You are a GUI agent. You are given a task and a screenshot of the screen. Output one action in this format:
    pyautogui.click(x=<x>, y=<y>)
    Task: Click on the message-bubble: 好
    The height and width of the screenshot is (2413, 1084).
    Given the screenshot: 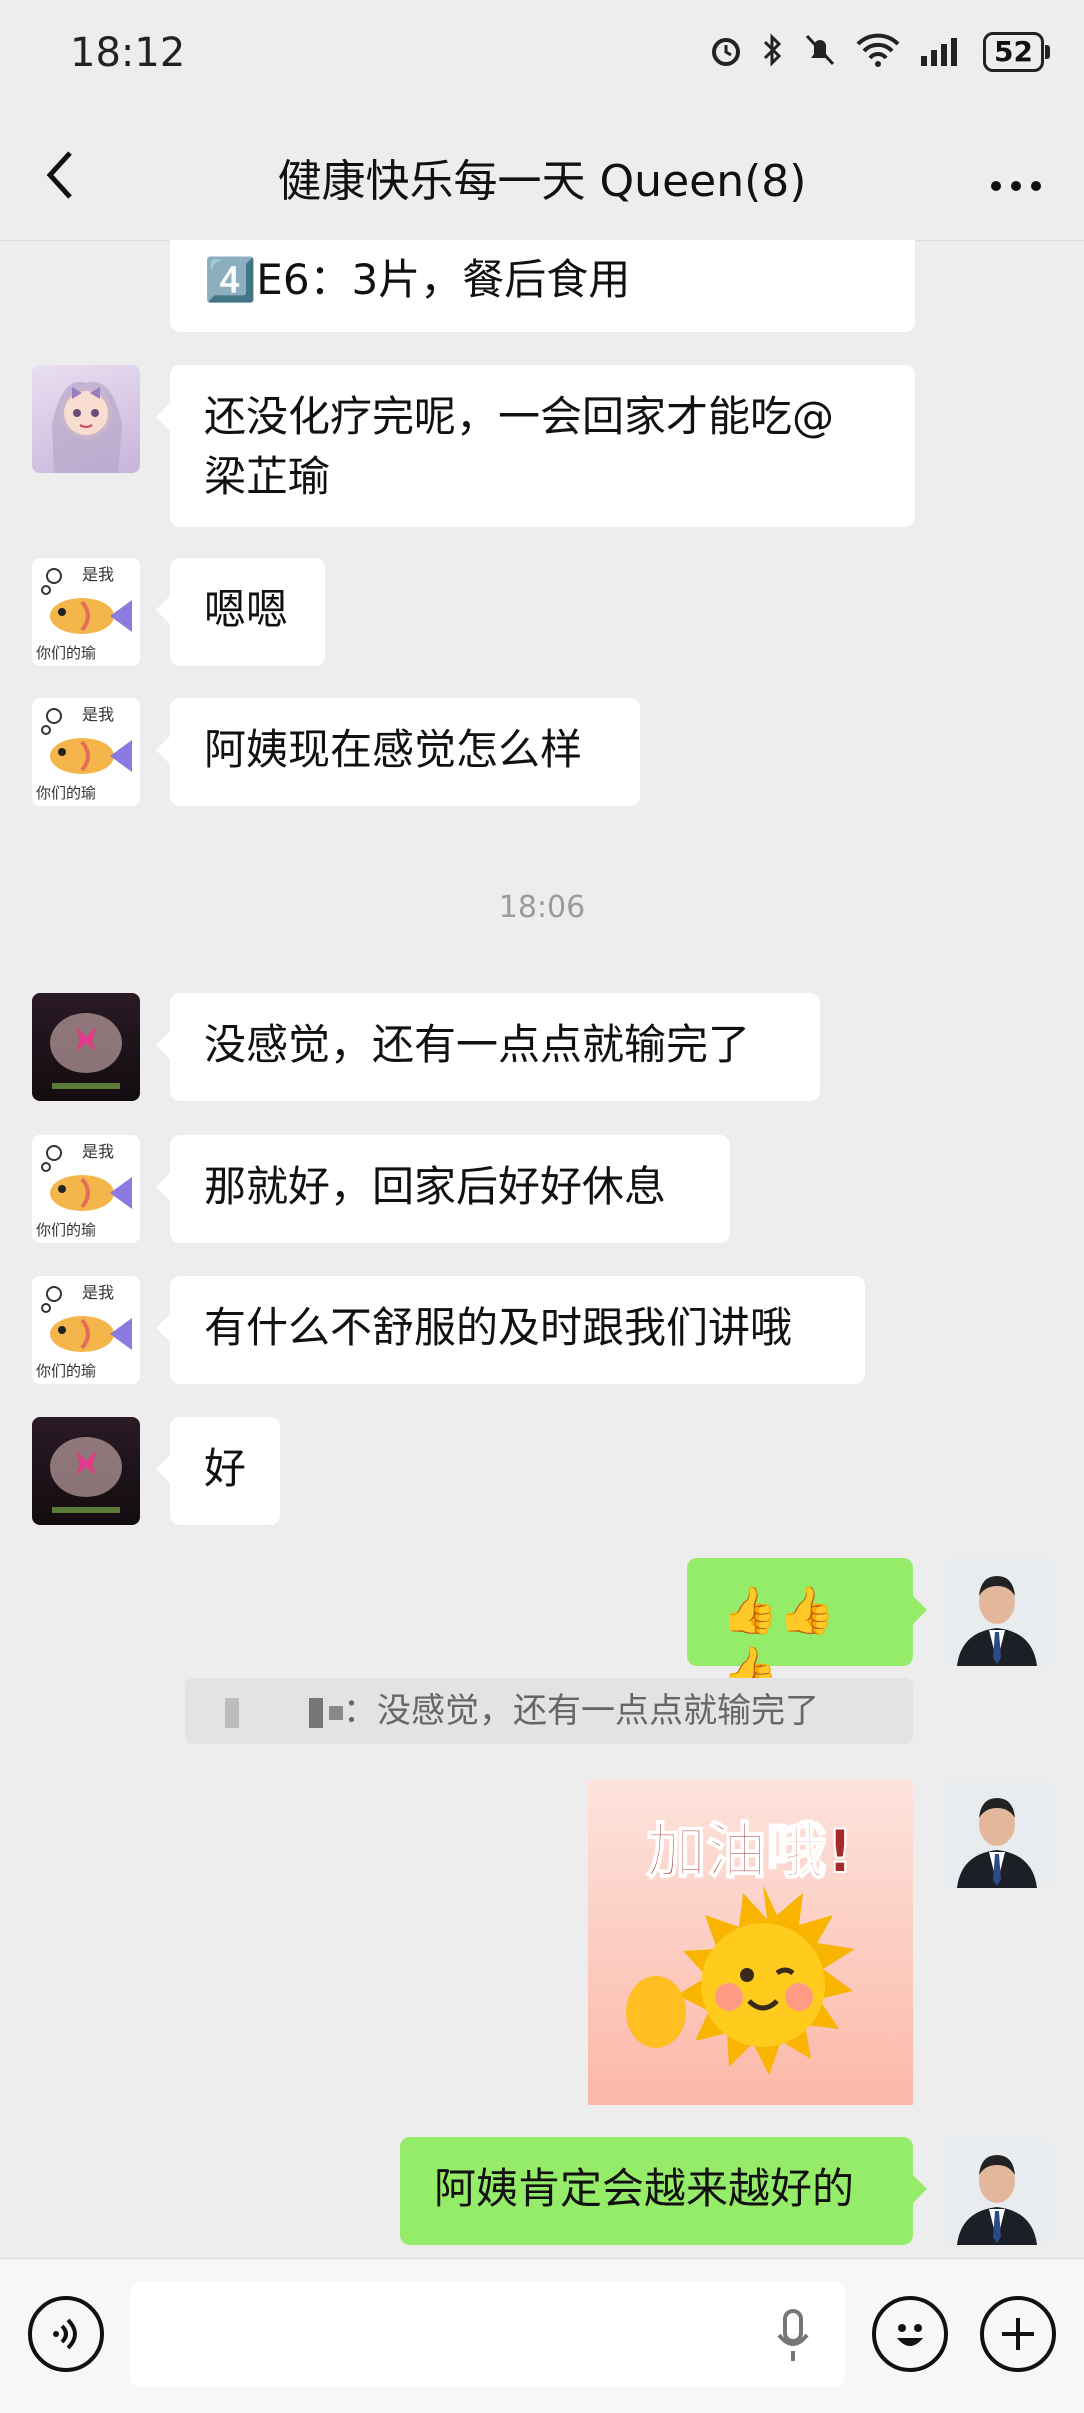 What is the action you would take?
    pyautogui.click(x=218, y=1471)
    